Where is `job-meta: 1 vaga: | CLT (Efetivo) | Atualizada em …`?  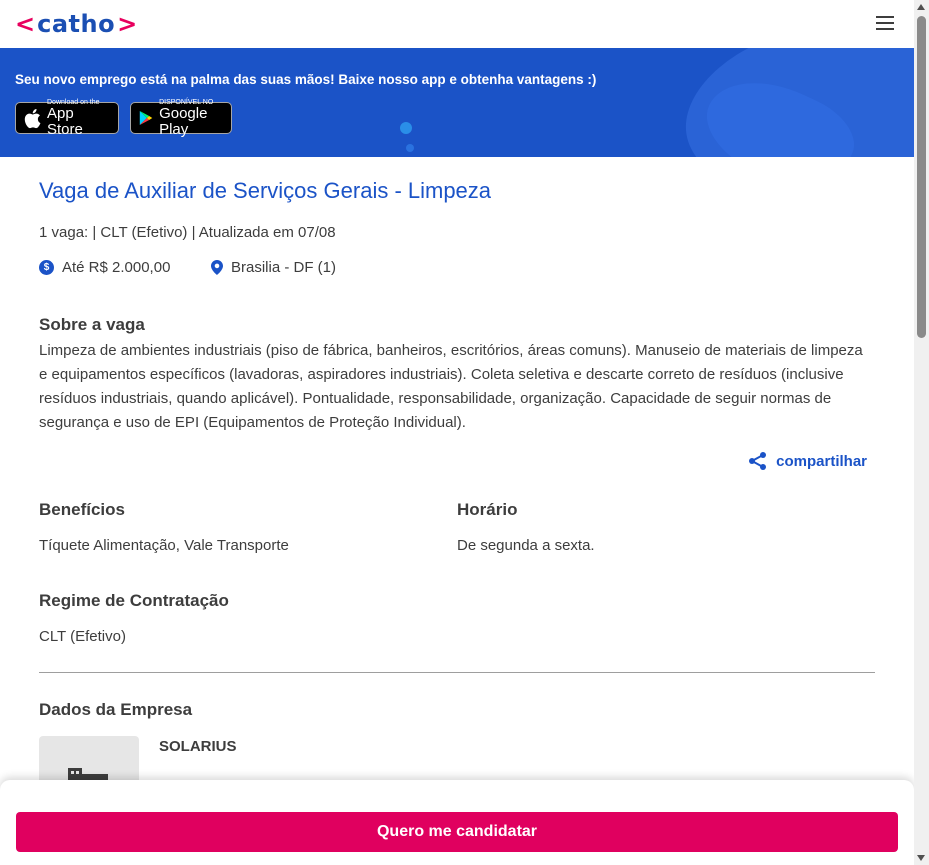 job-meta: 1 vaga: | CLT (Efetivo) | Atualizada em … is located at coordinates (187, 232).